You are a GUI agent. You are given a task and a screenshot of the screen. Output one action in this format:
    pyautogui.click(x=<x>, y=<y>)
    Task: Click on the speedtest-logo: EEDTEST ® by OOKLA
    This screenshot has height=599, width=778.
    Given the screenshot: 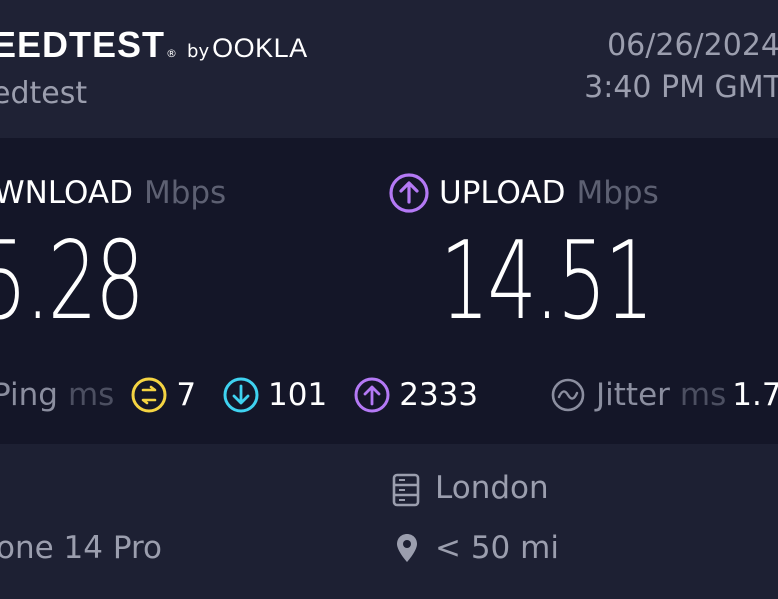 What is the action you would take?
    pyautogui.click(x=154, y=44)
    